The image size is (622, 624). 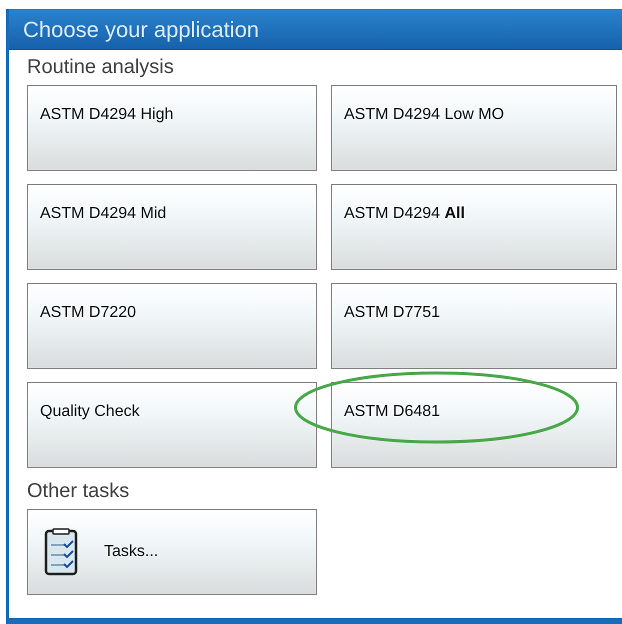 I want to click on section-heading: Routine analysis, so click(x=100, y=67).